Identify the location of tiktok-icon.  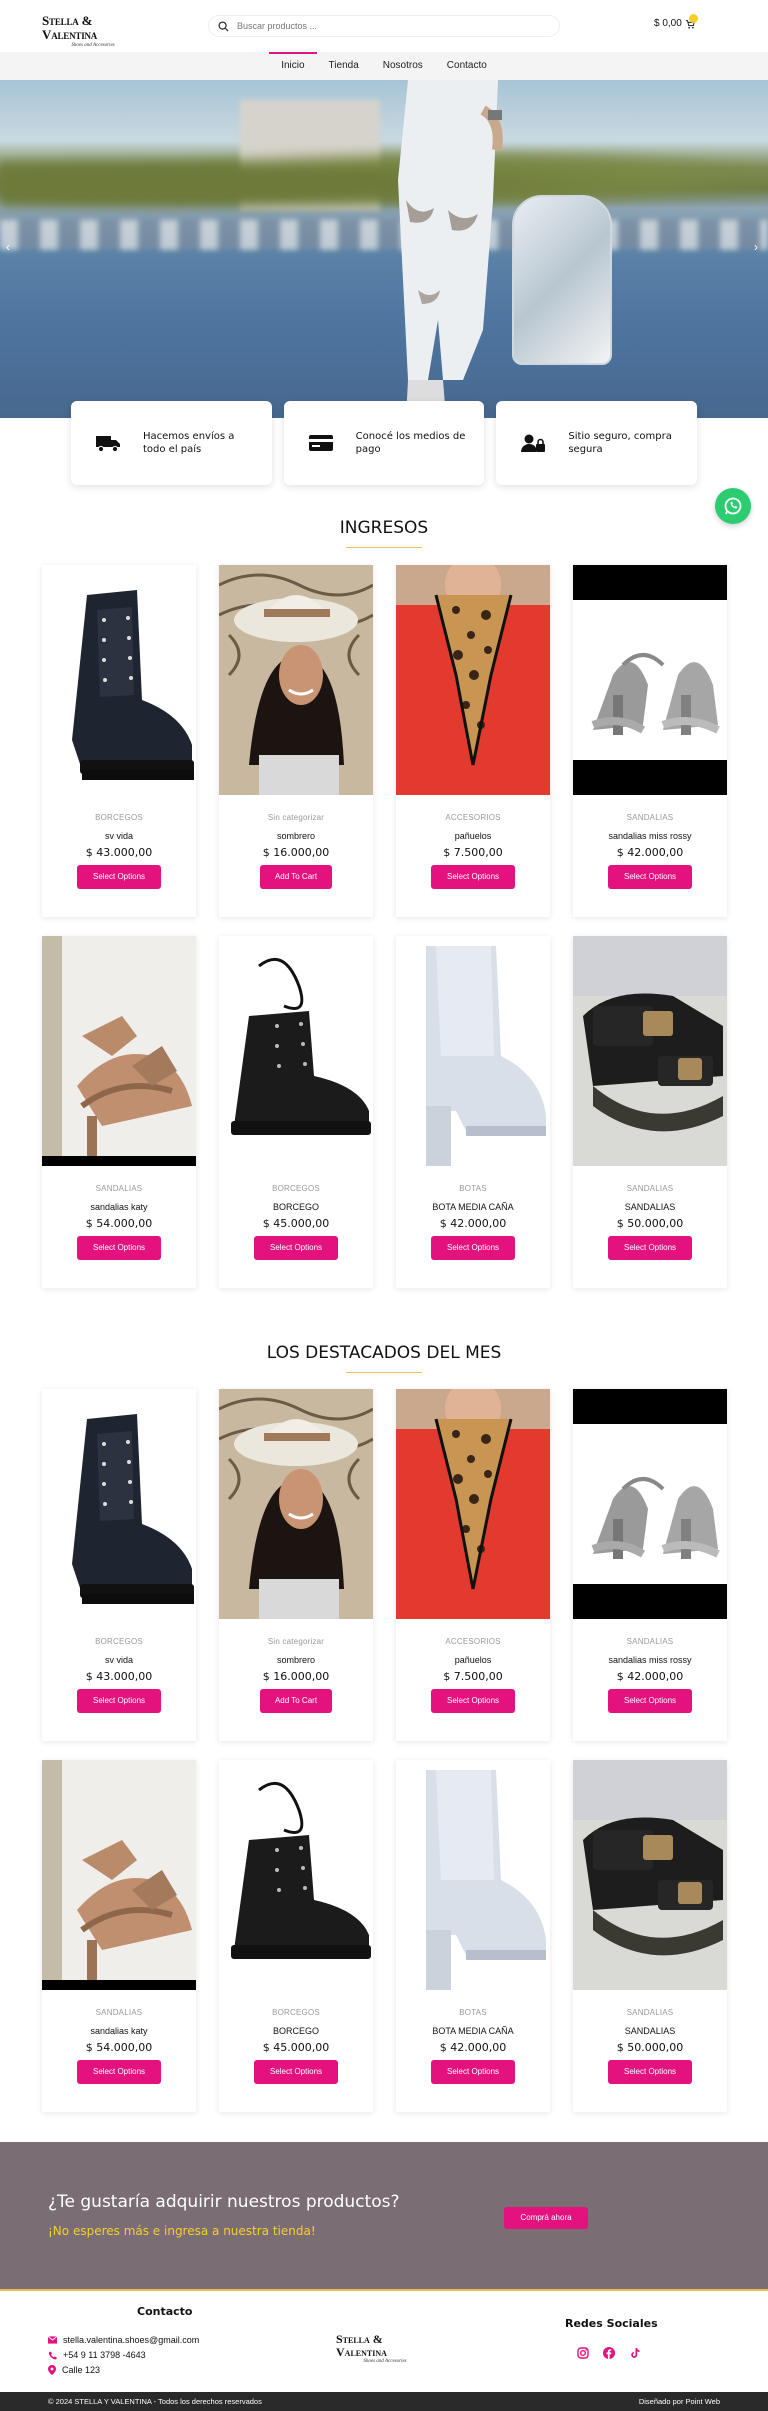
(635, 2353).